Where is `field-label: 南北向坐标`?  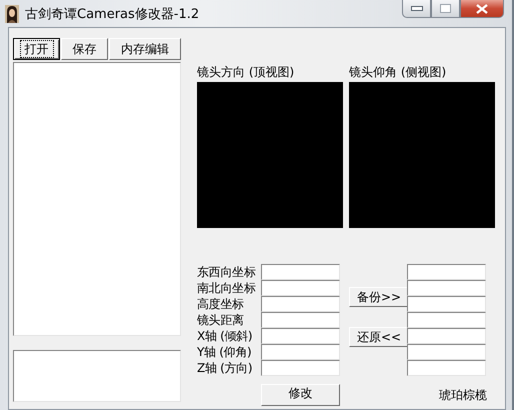 field-label: 南北向坐标 is located at coordinates (227, 288).